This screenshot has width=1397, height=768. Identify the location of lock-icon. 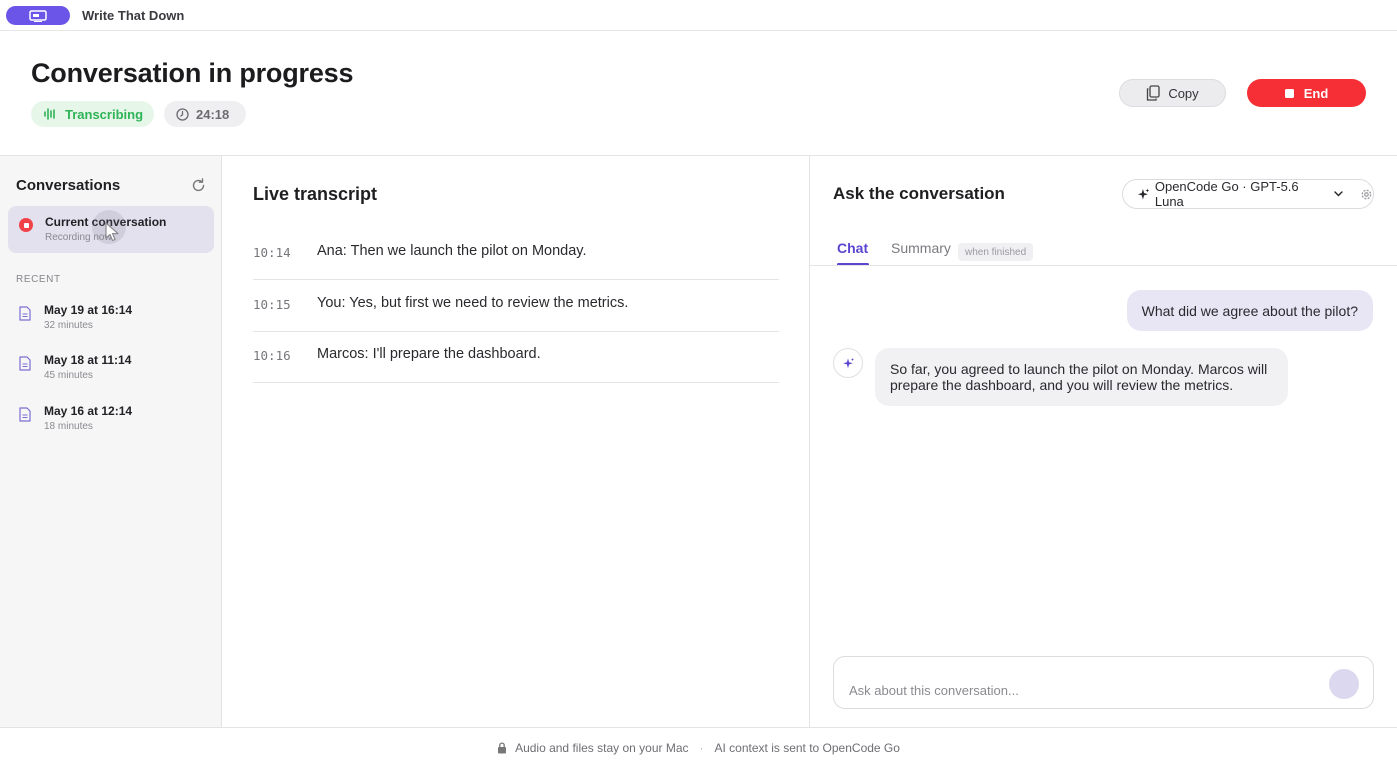
(502, 748).